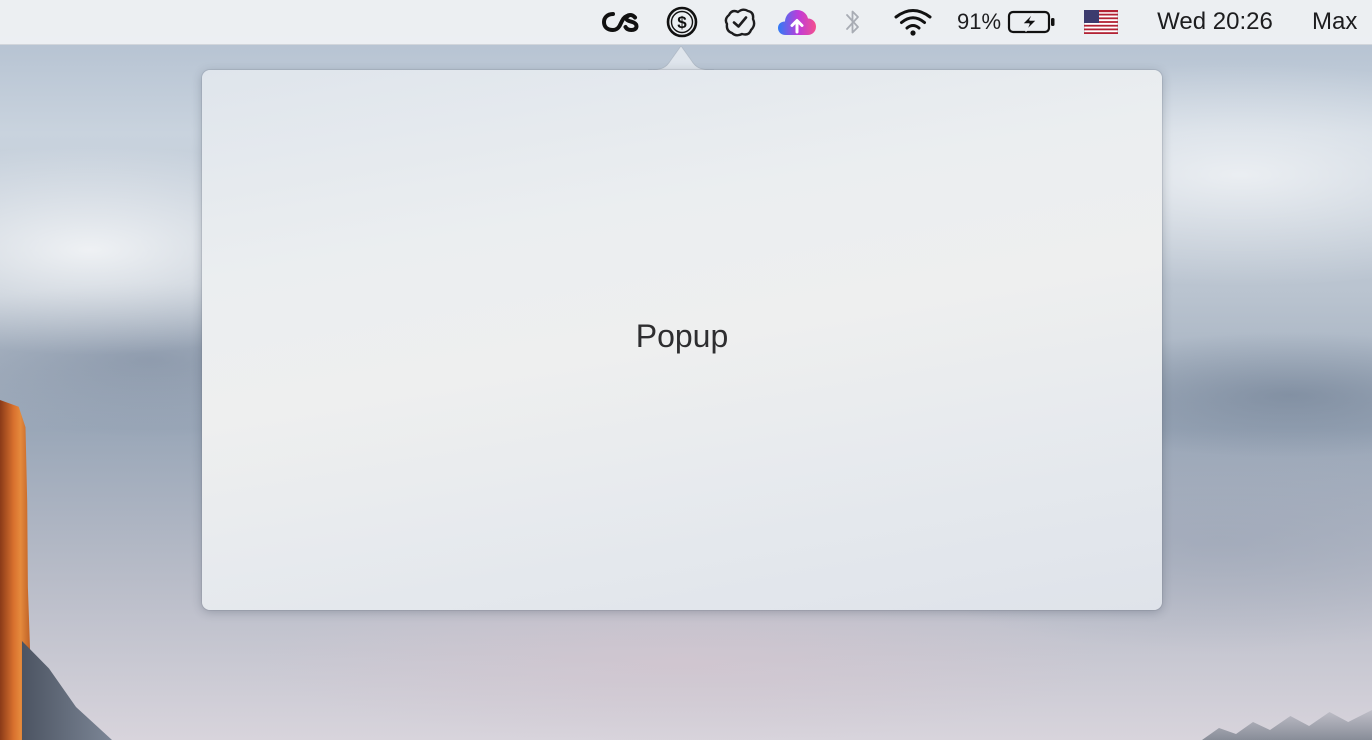 The width and height of the screenshot is (1372, 740). What do you see at coordinates (682, 335) in the screenshot?
I see `popup-label: Popup` at bounding box center [682, 335].